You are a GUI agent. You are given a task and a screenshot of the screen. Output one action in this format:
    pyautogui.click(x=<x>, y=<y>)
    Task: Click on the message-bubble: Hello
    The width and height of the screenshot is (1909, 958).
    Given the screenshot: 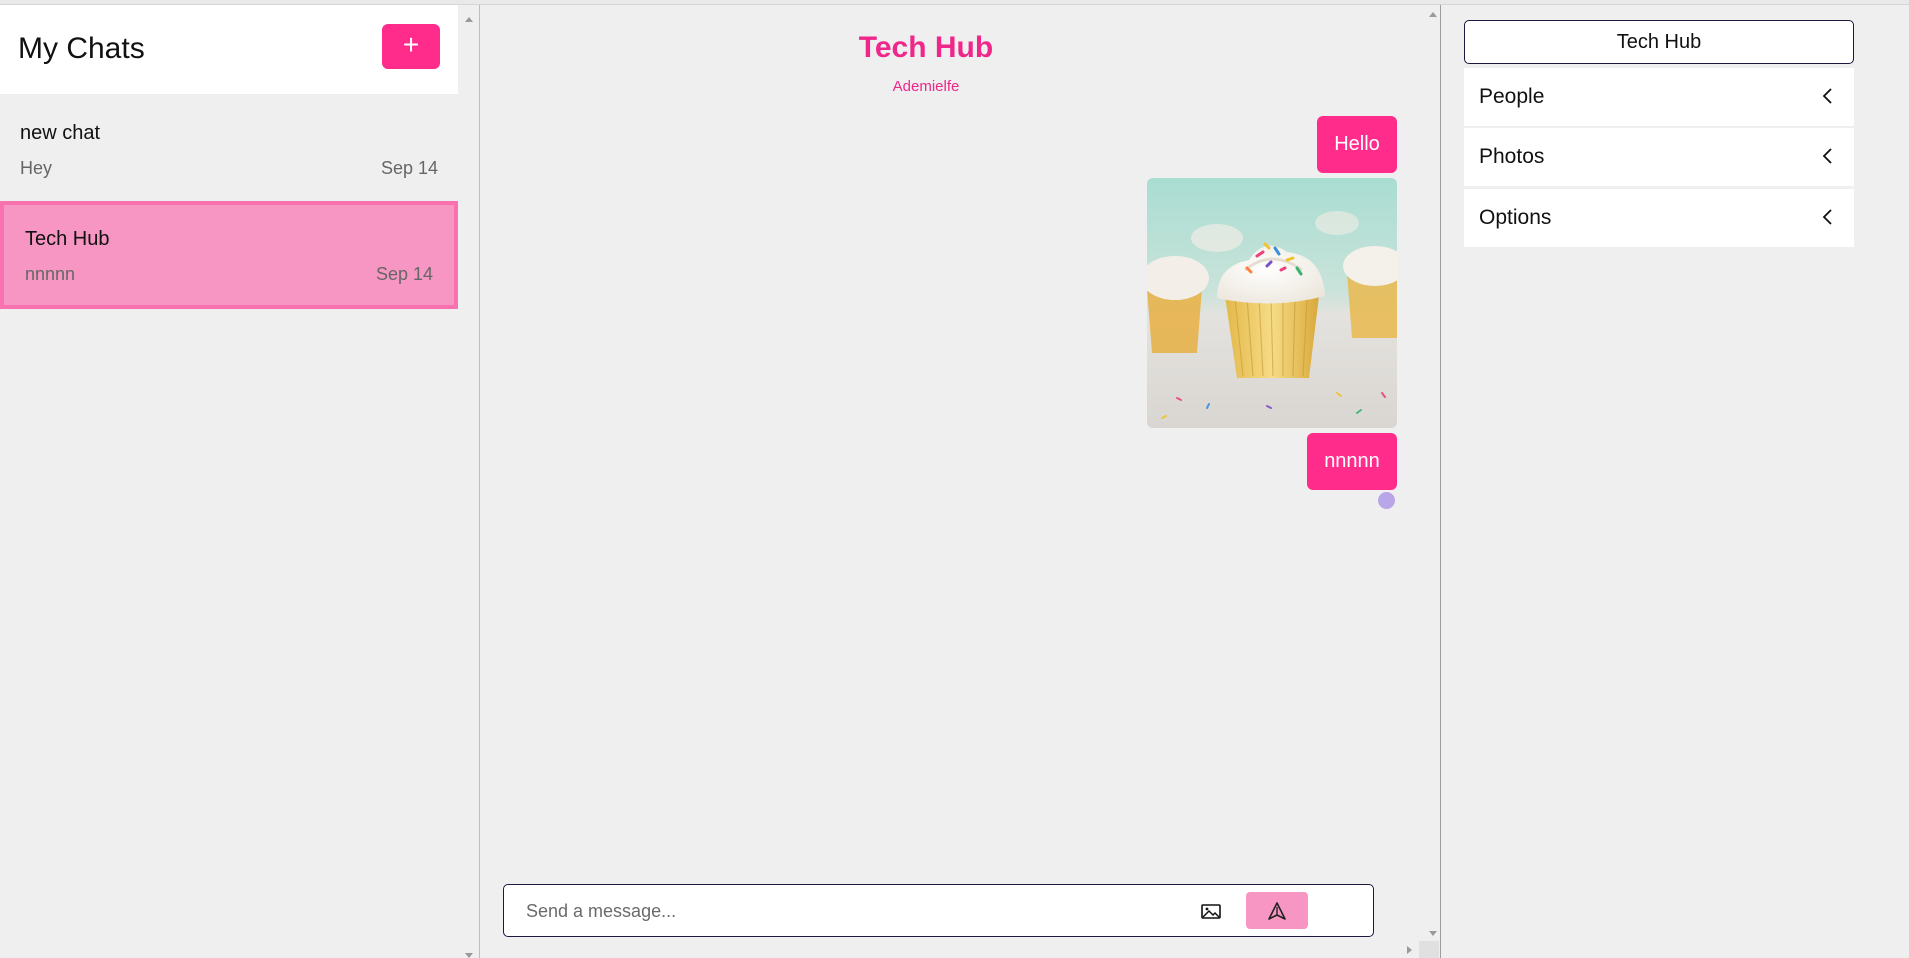 What is the action you would take?
    pyautogui.click(x=1357, y=144)
    